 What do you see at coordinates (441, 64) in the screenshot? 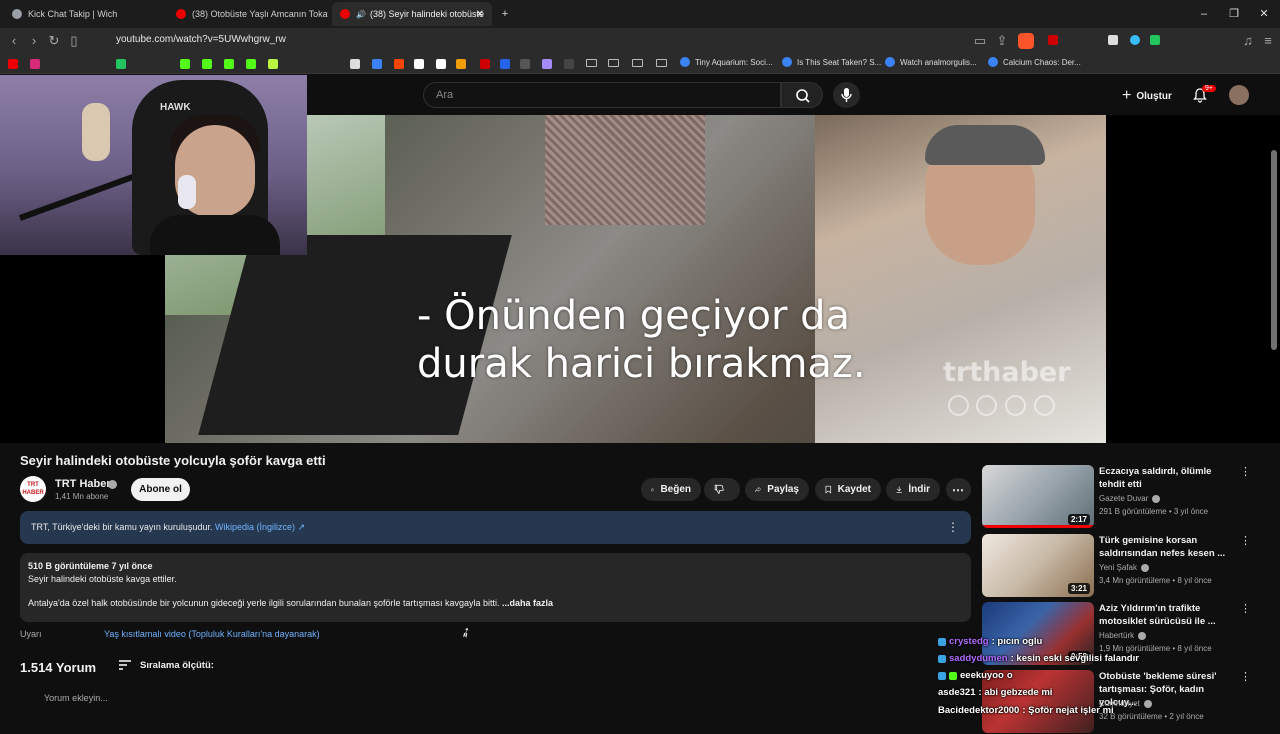
I see `amazon-bookmark-icon` at bounding box center [441, 64].